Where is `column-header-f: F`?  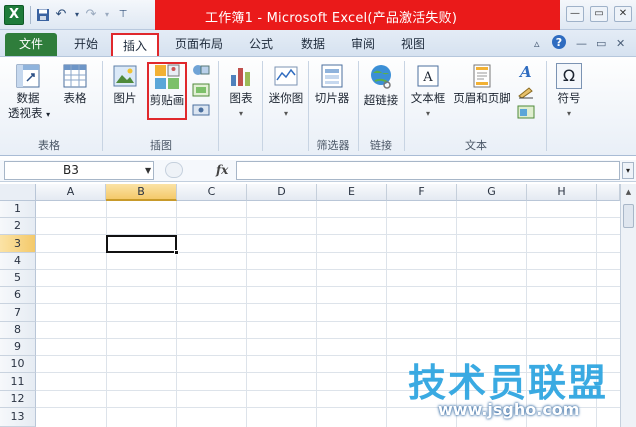
column-header-f: F is located at coordinates (422, 192).